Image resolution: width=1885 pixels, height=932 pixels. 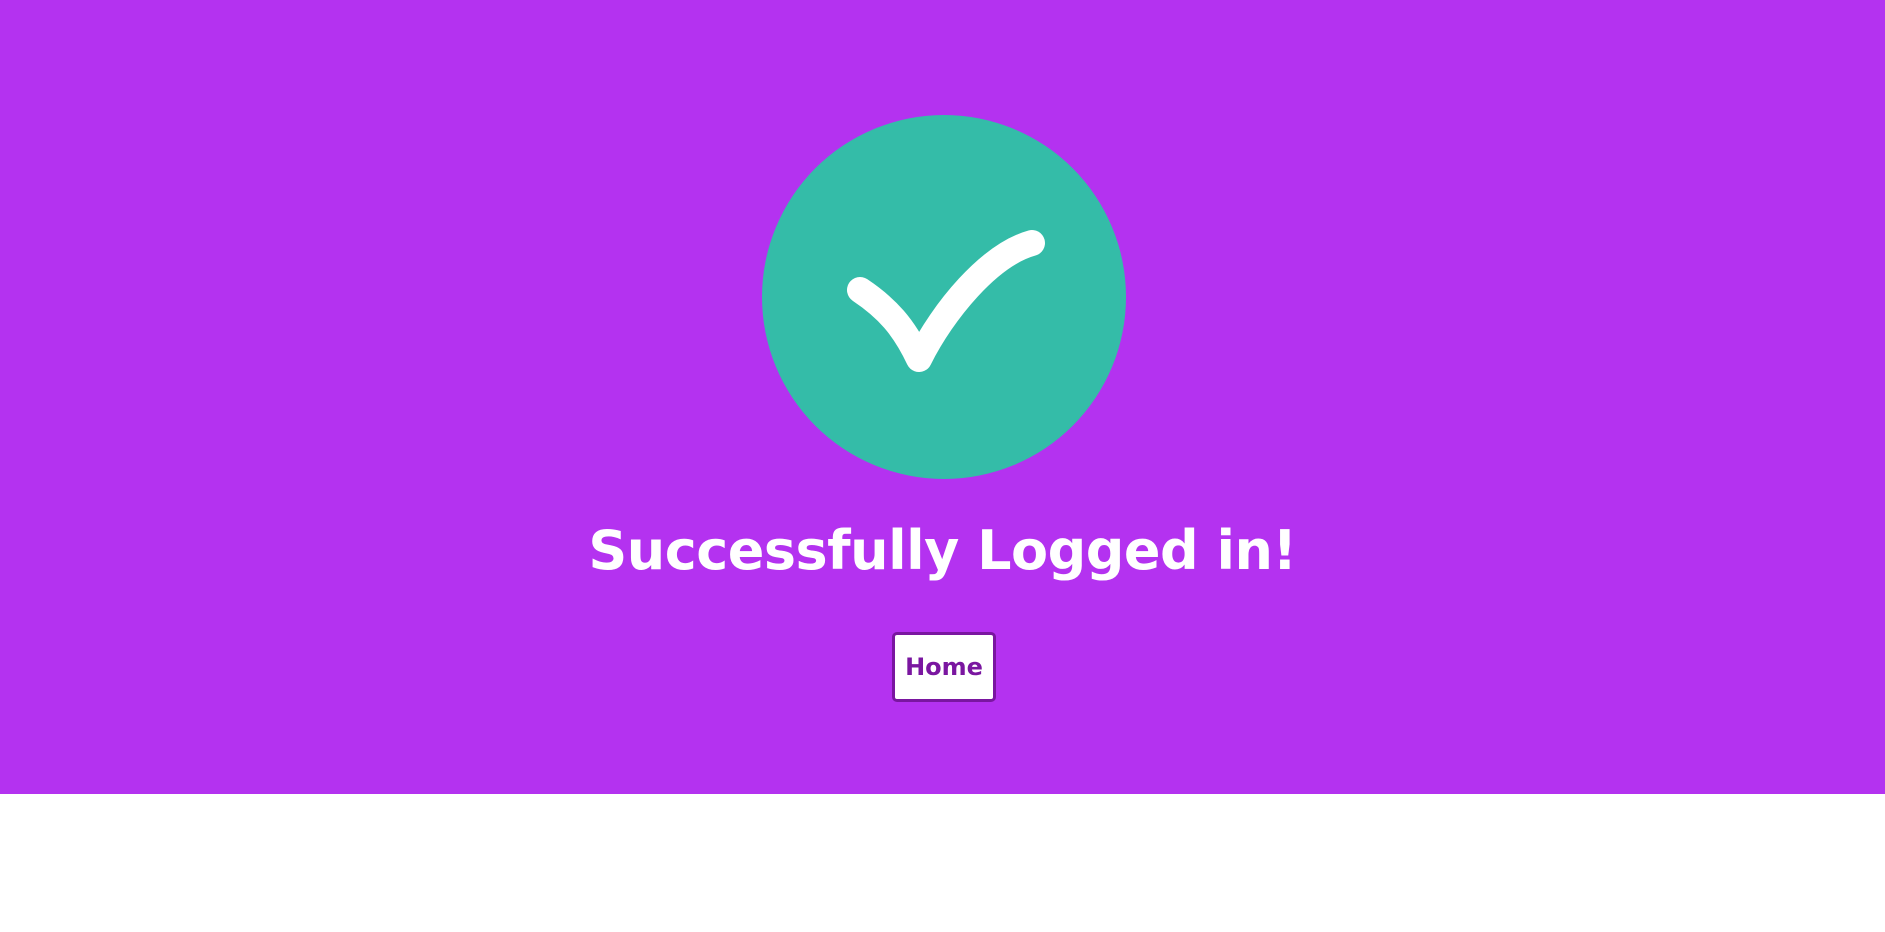 What do you see at coordinates (944, 667) in the screenshot?
I see `home-button: Home` at bounding box center [944, 667].